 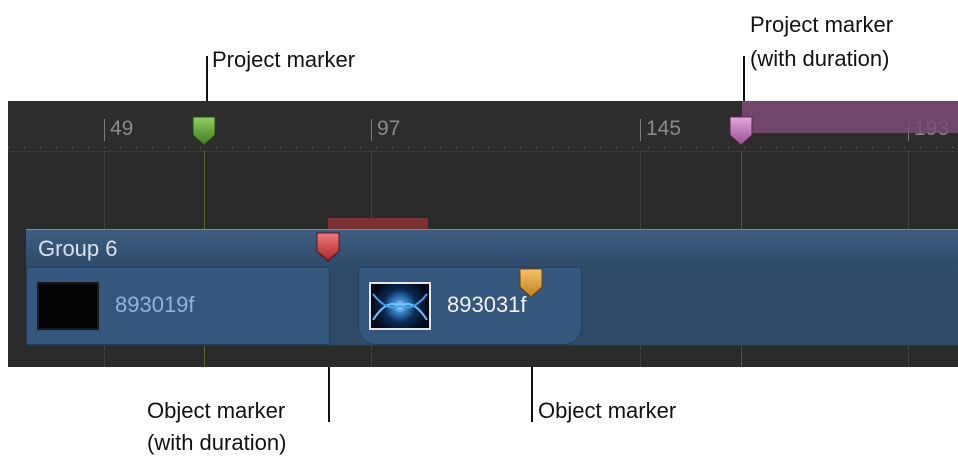 I want to click on callout-object-marker-duration-line2: (with duration), so click(x=217, y=442).